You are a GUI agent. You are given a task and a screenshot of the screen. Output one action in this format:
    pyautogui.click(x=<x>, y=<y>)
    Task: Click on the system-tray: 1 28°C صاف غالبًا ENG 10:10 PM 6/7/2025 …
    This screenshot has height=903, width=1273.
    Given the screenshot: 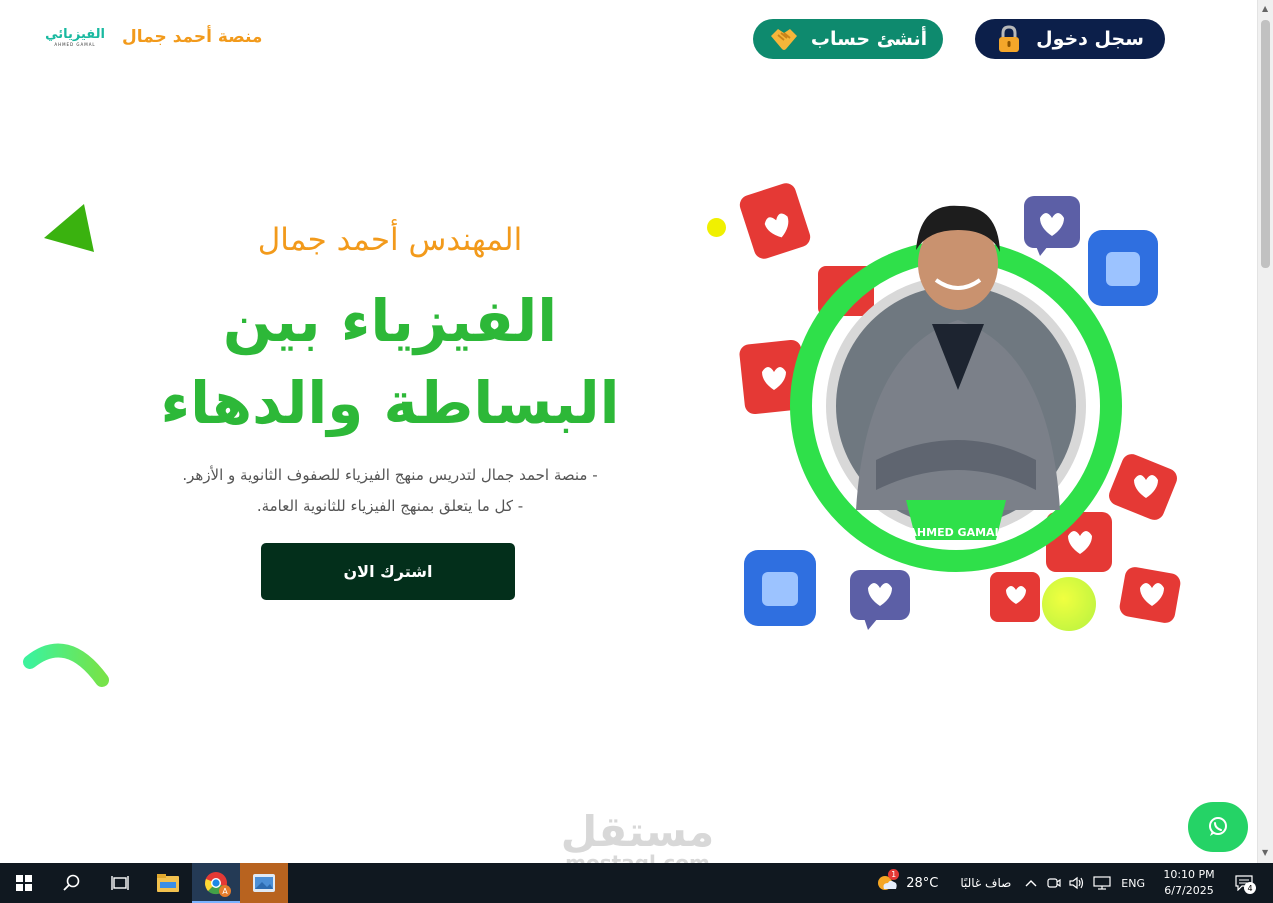 What is the action you would take?
    pyautogui.click(x=1074, y=883)
    